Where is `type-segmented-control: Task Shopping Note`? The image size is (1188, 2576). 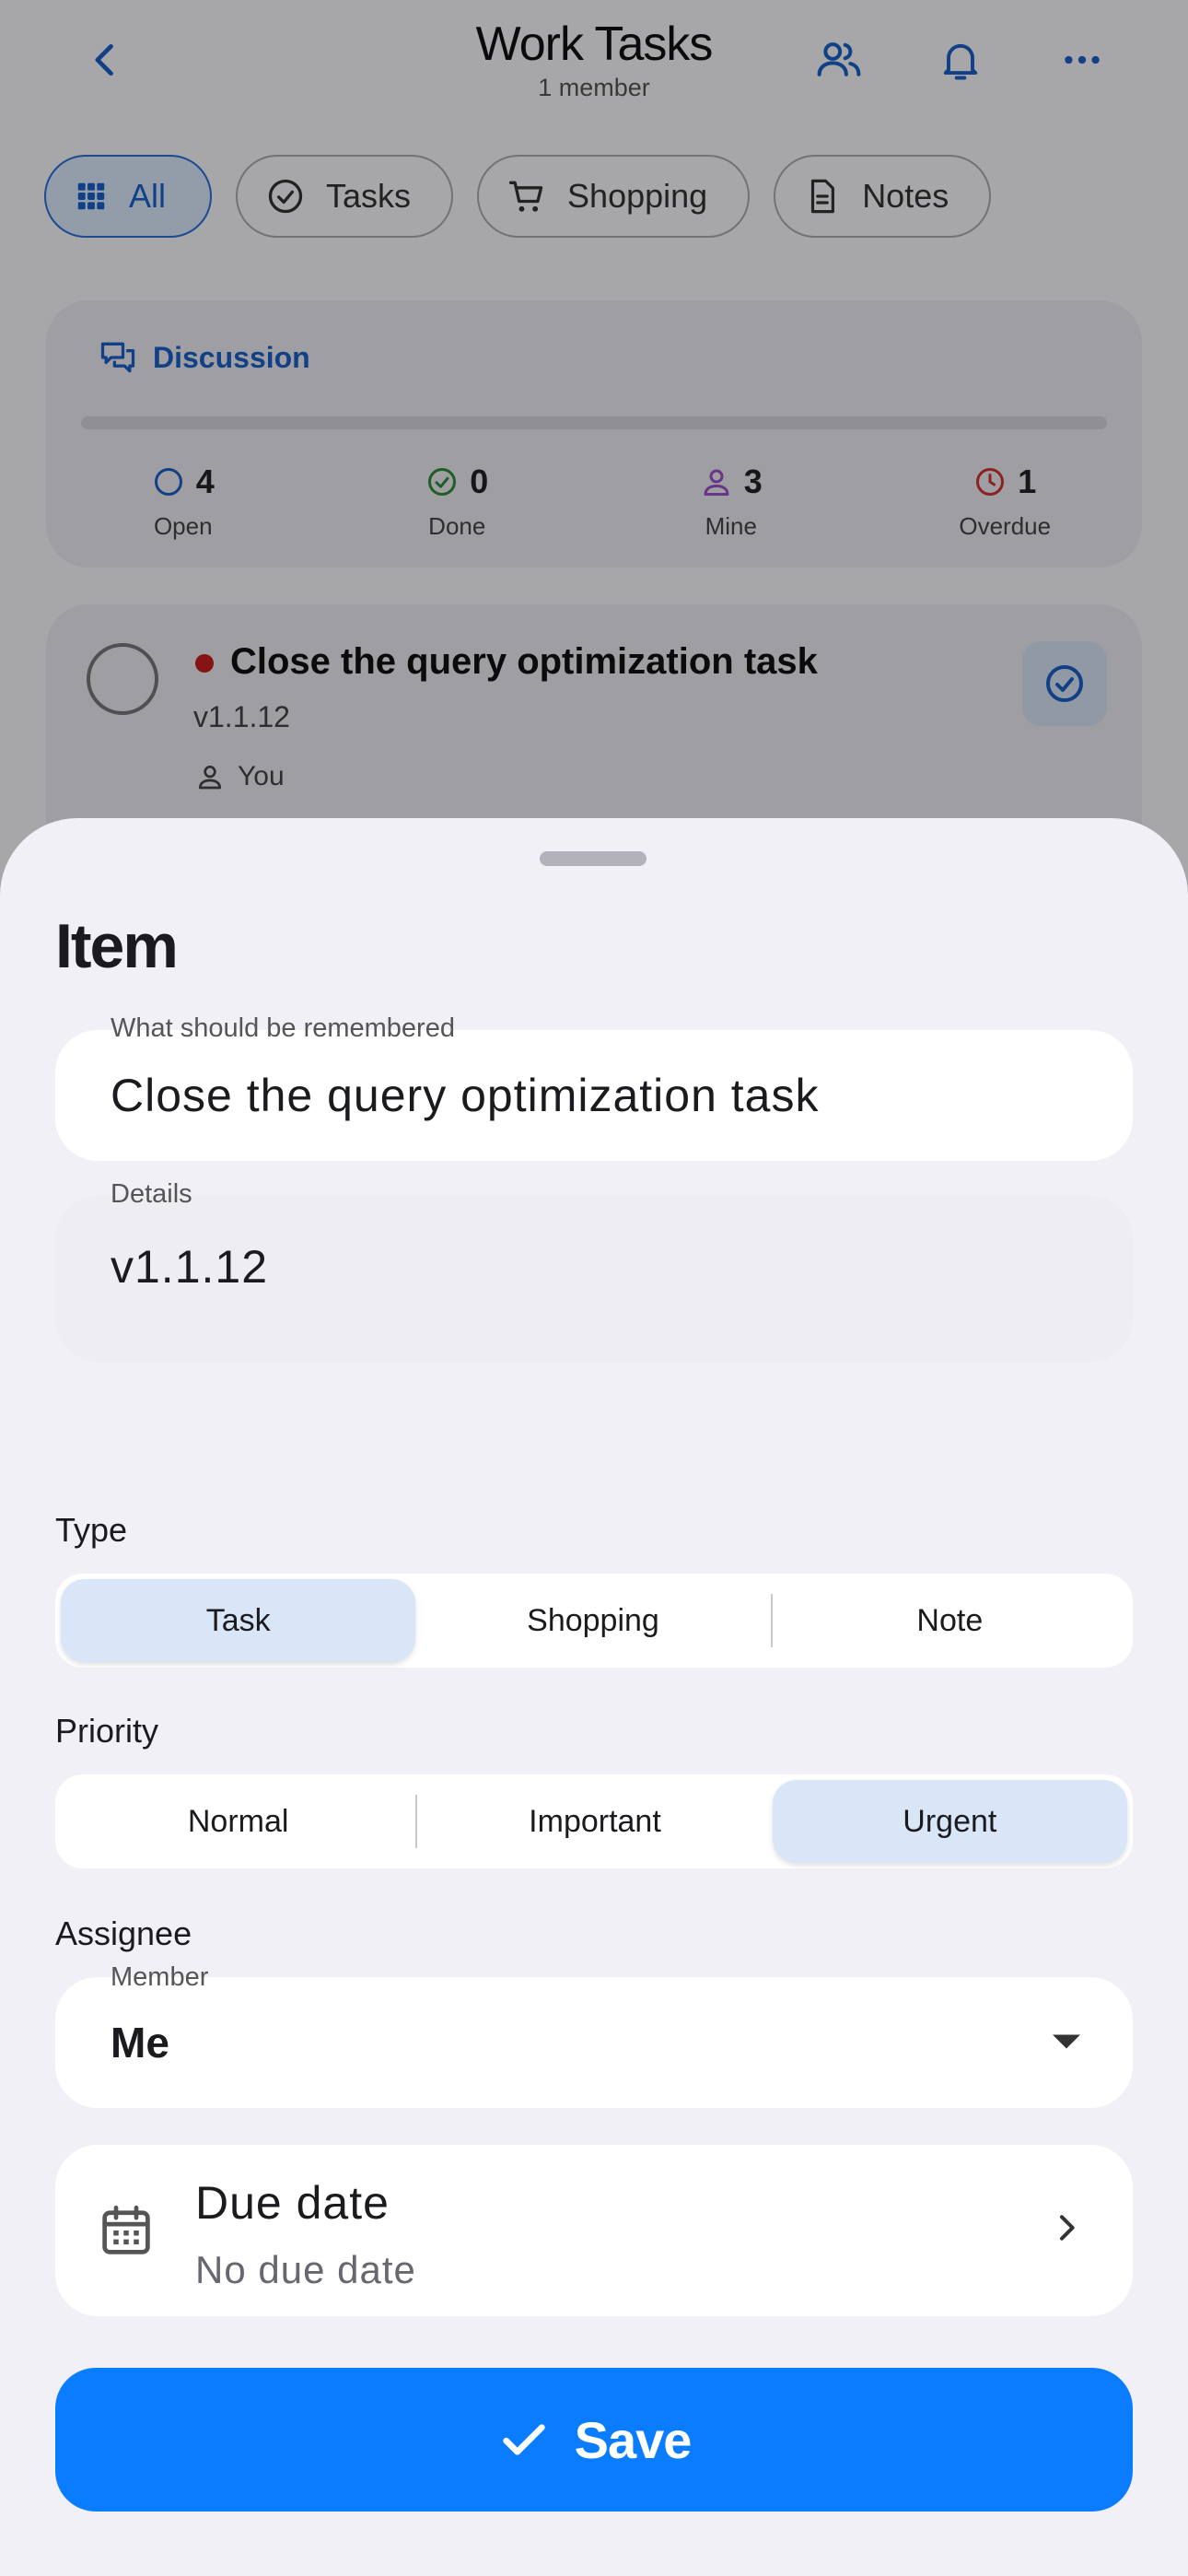 type-segmented-control: Task Shopping Note is located at coordinates (594, 1621).